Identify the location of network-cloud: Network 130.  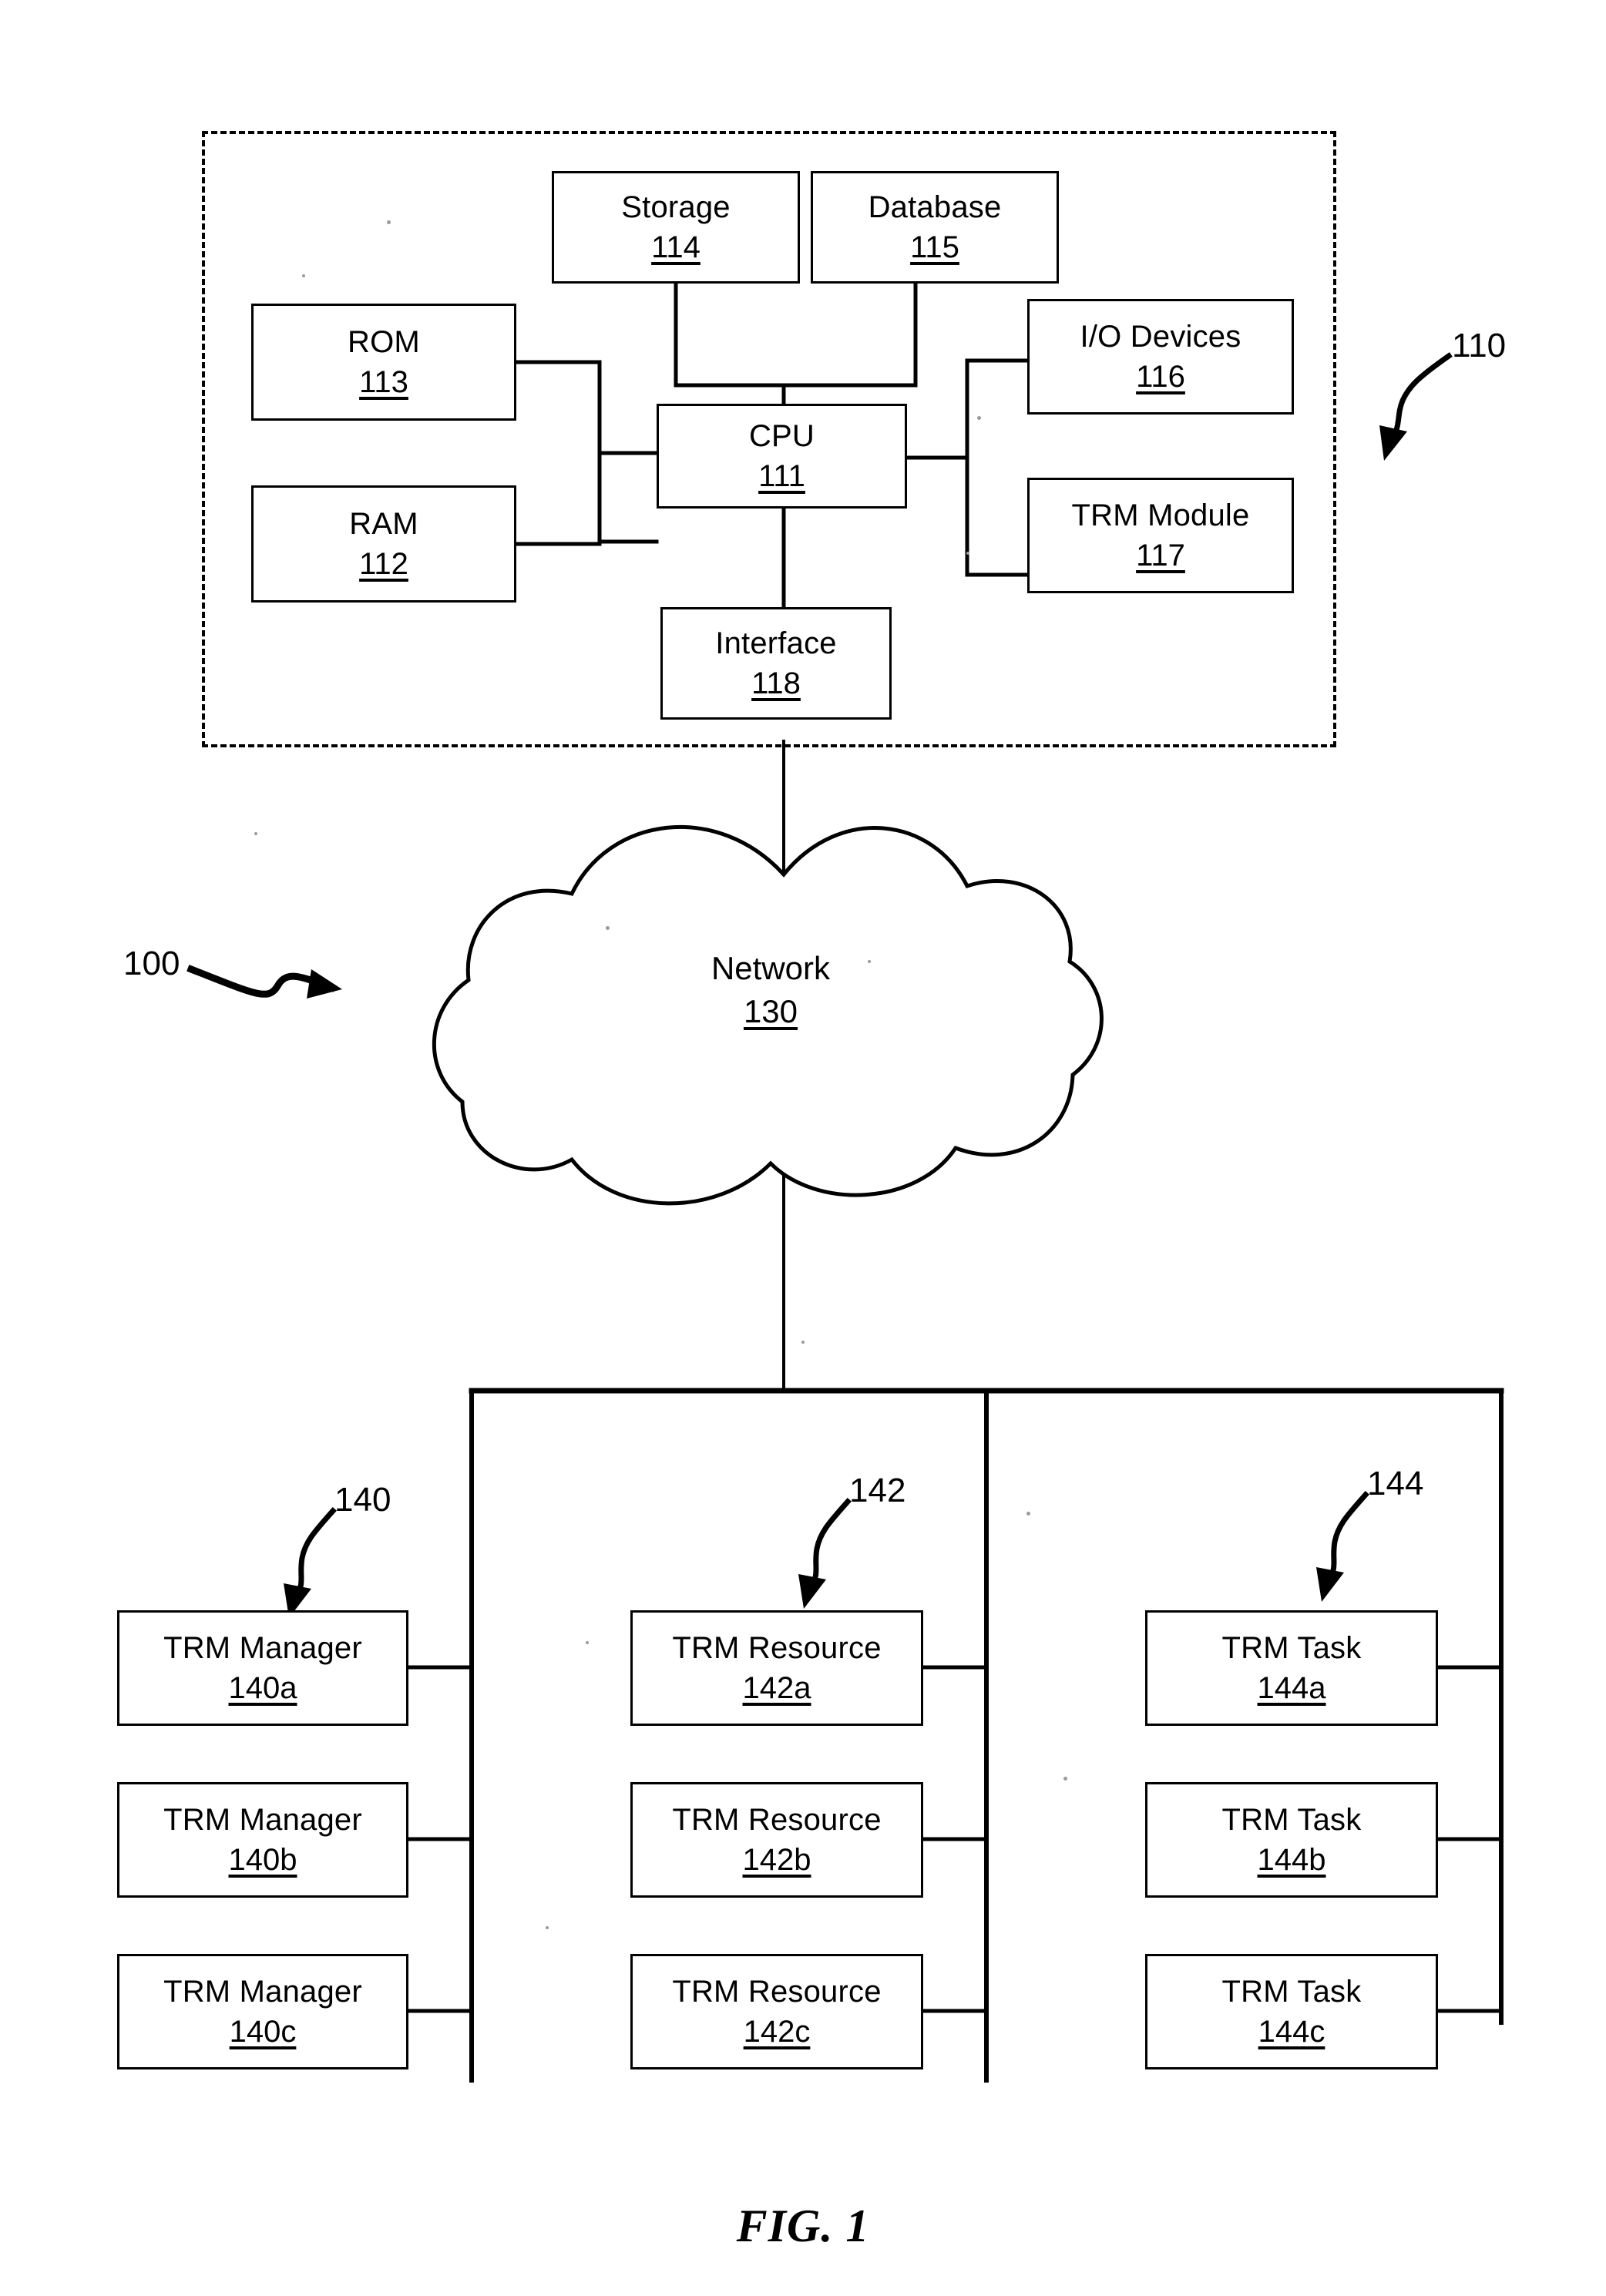
(770, 979).